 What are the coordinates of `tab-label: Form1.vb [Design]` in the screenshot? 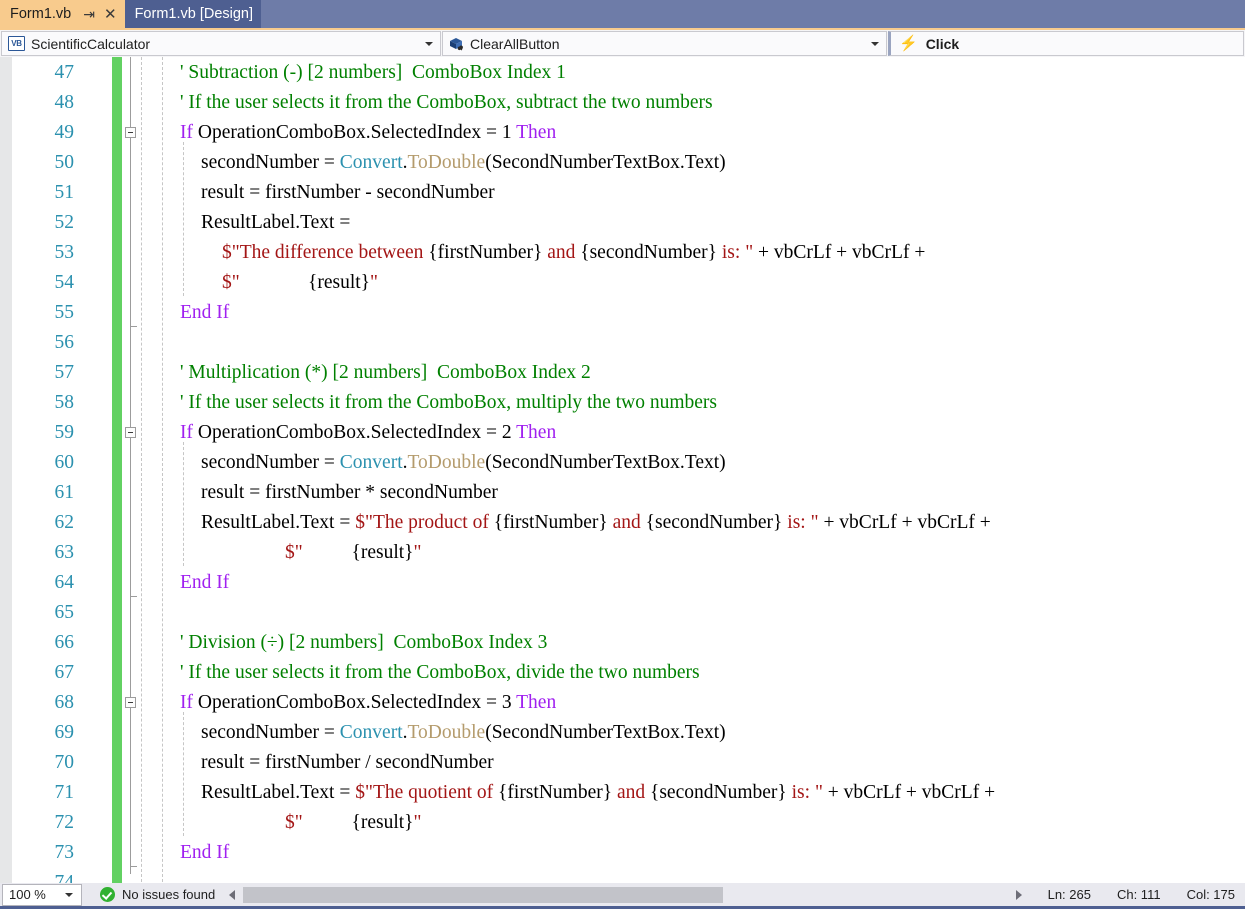 It's located at (194, 13).